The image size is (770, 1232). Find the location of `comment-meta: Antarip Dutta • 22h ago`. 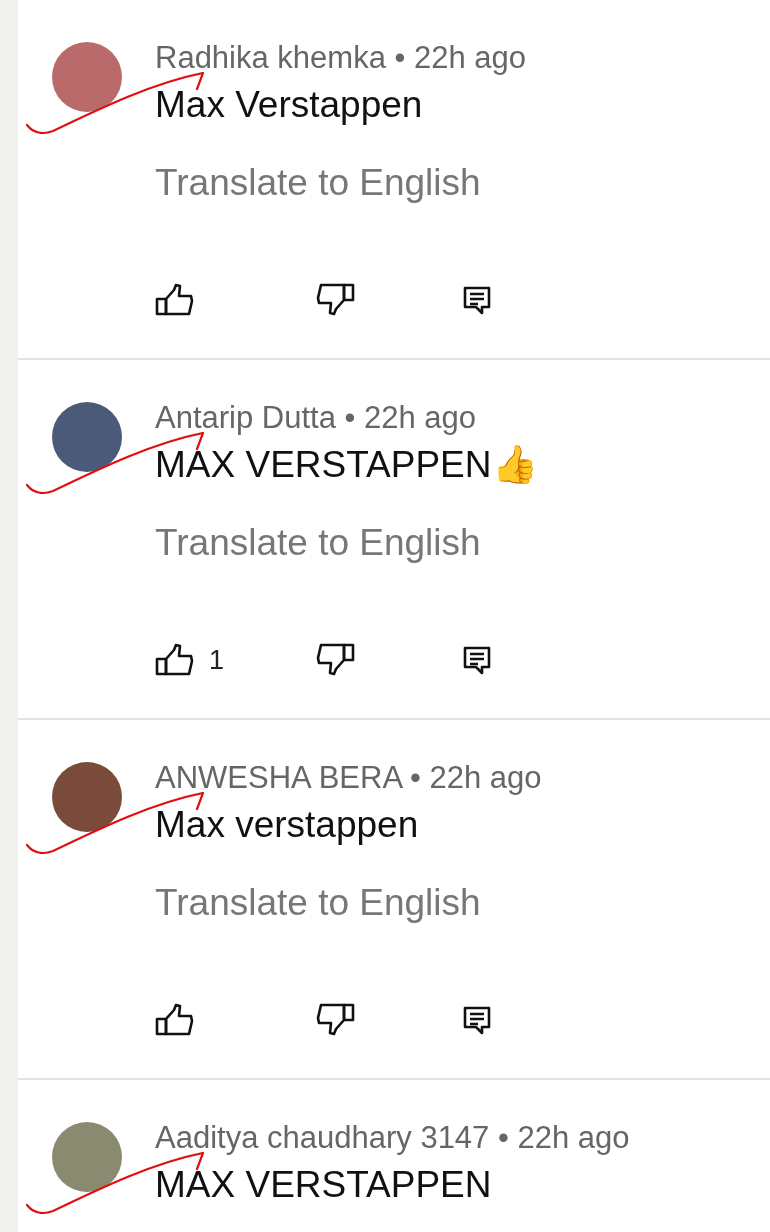

comment-meta: Antarip Dutta • 22h ago is located at coordinates (316, 418).